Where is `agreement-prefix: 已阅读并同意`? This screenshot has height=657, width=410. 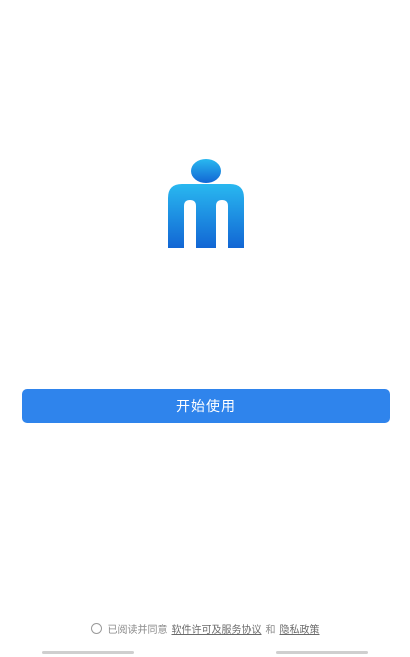
agreement-prefix: 已阅读并同意 is located at coordinates (137, 630).